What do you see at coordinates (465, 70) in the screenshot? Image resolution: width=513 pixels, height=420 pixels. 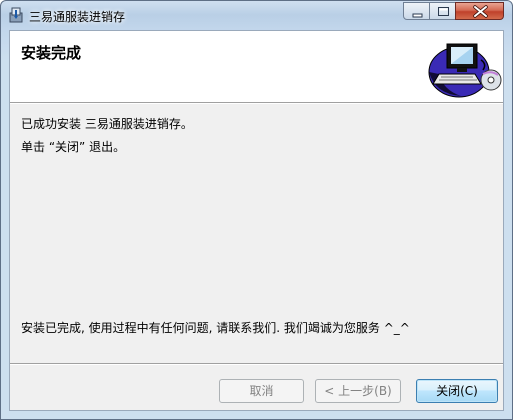 I see `computer-with-disc-icon` at bounding box center [465, 70].